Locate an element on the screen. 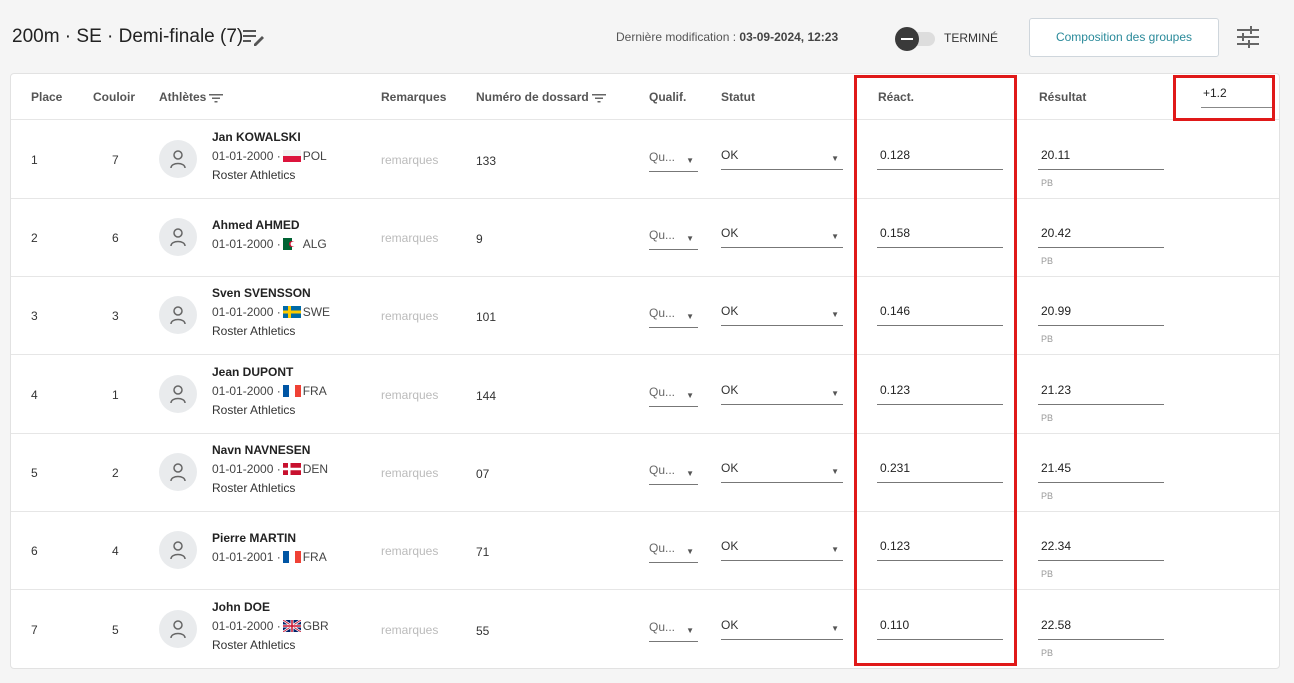  result-input: 20.11 is located at coordinates (1101, 159).